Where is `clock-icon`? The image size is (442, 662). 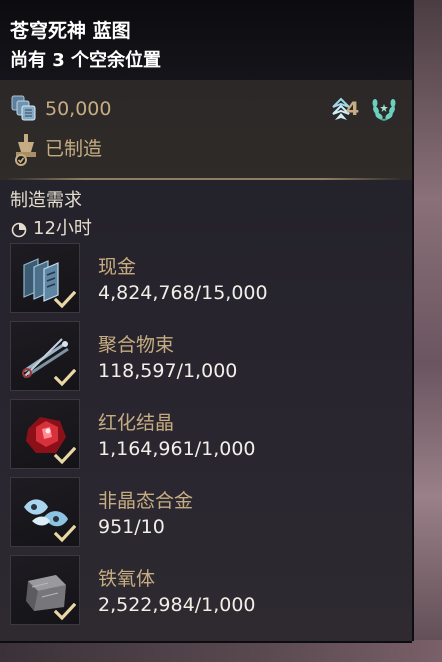
clock-icon is located at coordinates (19, 230).